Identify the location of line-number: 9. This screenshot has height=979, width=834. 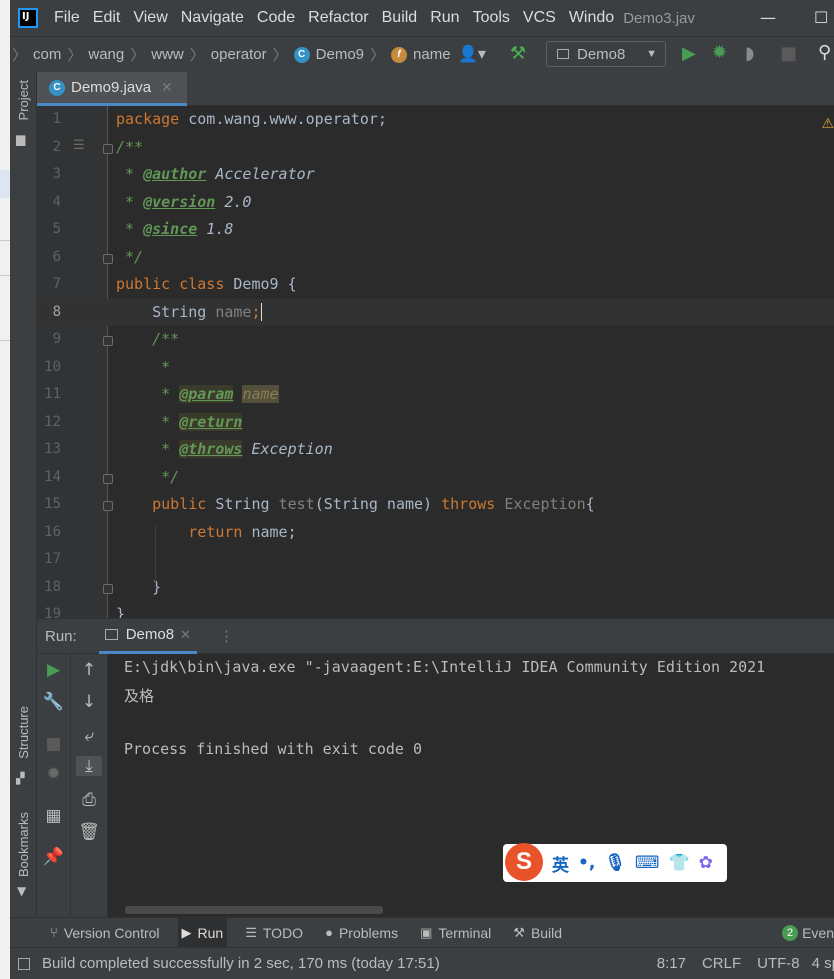
(56, 339).